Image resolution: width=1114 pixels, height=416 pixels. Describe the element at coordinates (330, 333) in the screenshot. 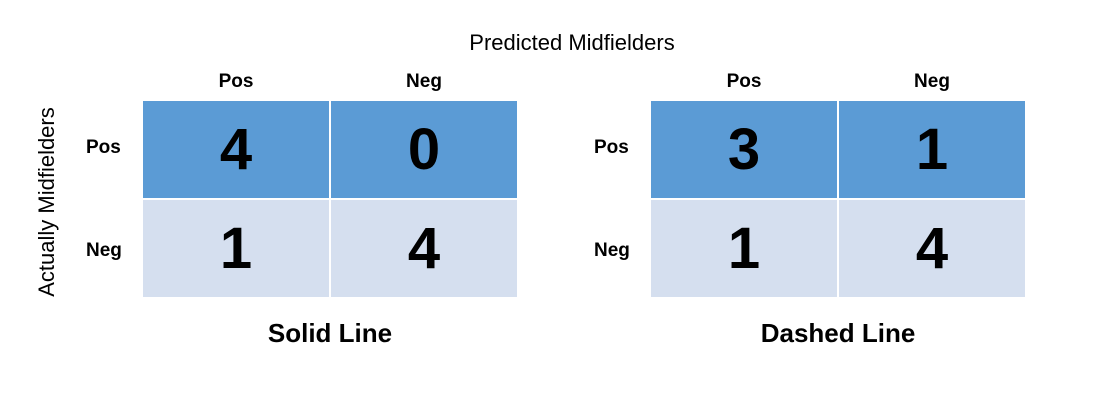

I see `matrix-caption: Solid Line` at that location.